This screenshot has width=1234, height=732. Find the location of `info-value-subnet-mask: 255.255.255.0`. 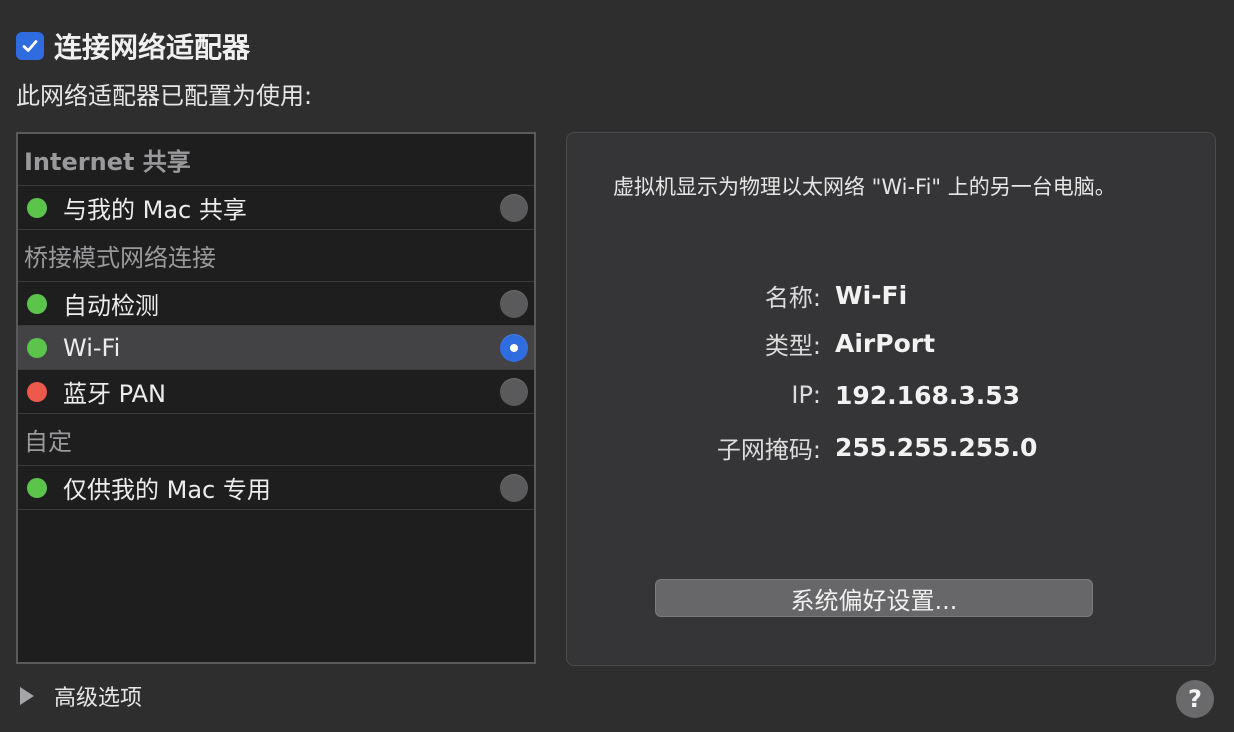

info-value-subnet-mask: 255.255.255.0 is located at coordinates (936, 447).